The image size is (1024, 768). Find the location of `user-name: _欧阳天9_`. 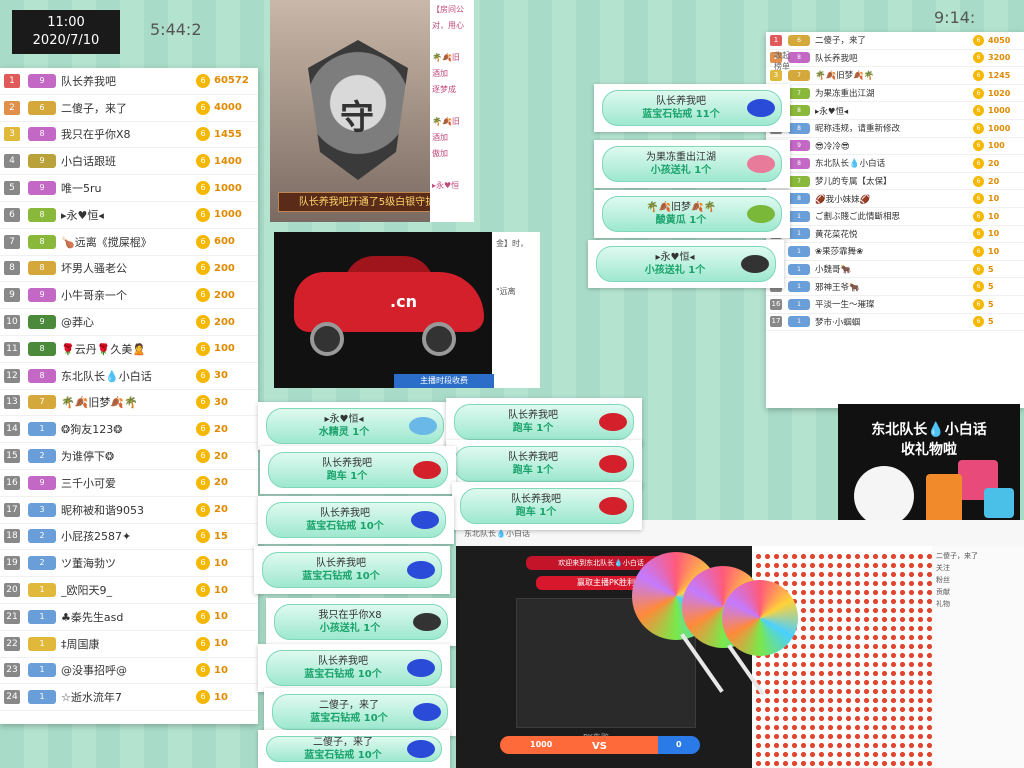

user-name: _欧阳天9_ is located at coordinates (128, 590).